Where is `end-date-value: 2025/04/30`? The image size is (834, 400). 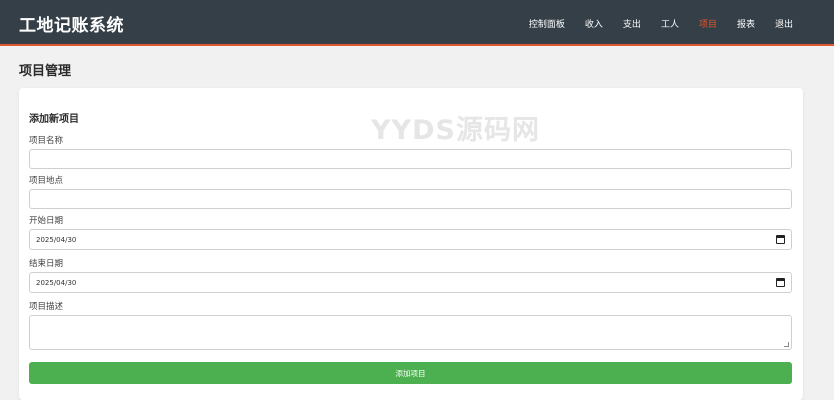 end-date-value: 2025/04/30 is located at coordinates (56, 282).